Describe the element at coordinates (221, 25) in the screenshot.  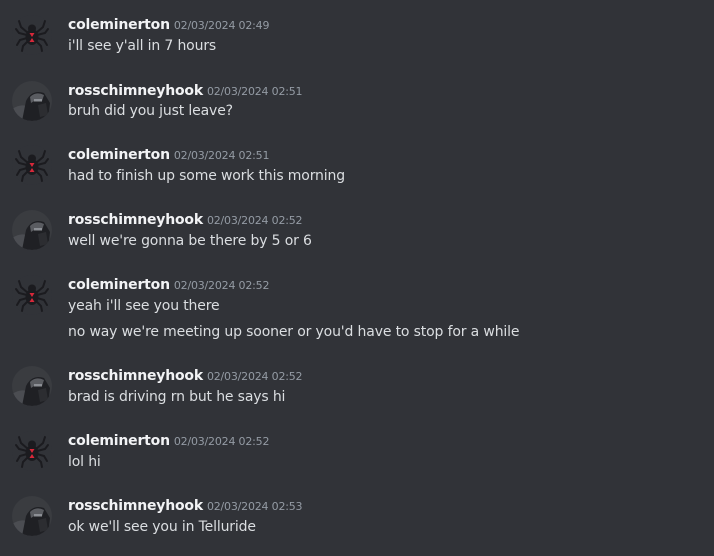
I see `message-timestamp: 02/03/2024 02:49` at that location.